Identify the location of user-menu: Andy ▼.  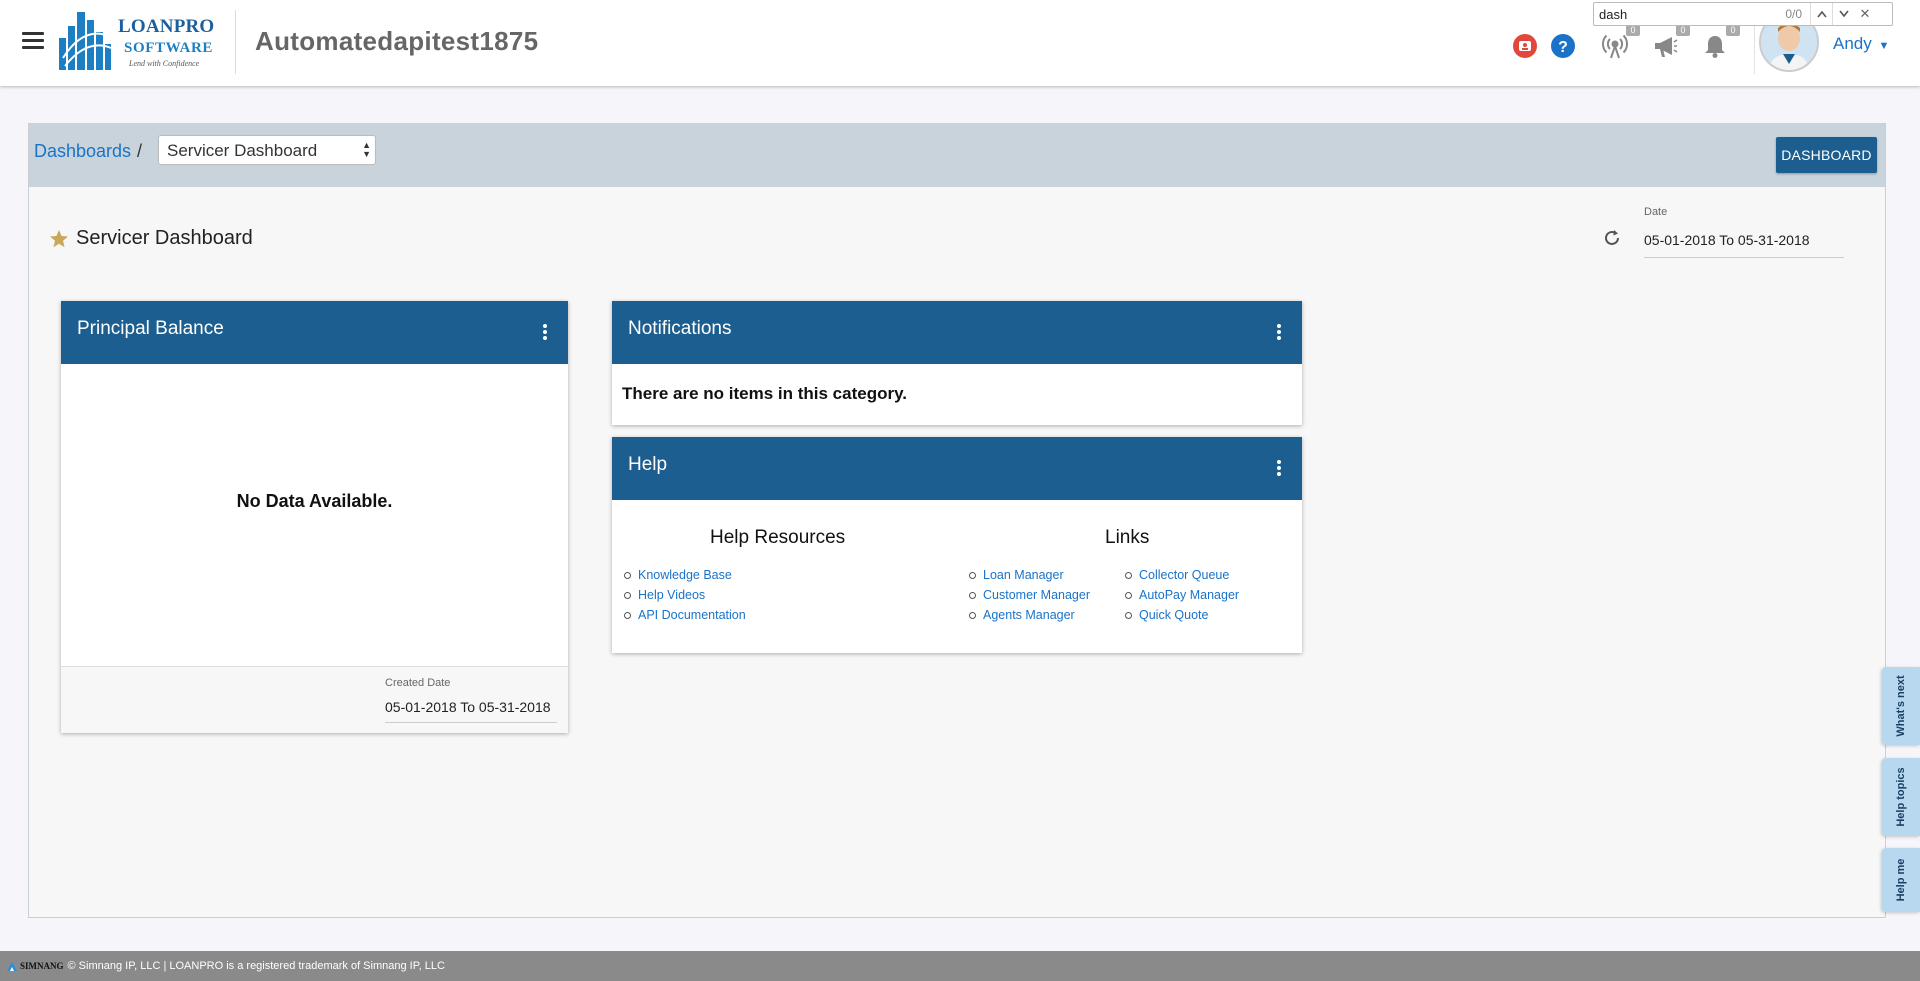
(1861, 44).